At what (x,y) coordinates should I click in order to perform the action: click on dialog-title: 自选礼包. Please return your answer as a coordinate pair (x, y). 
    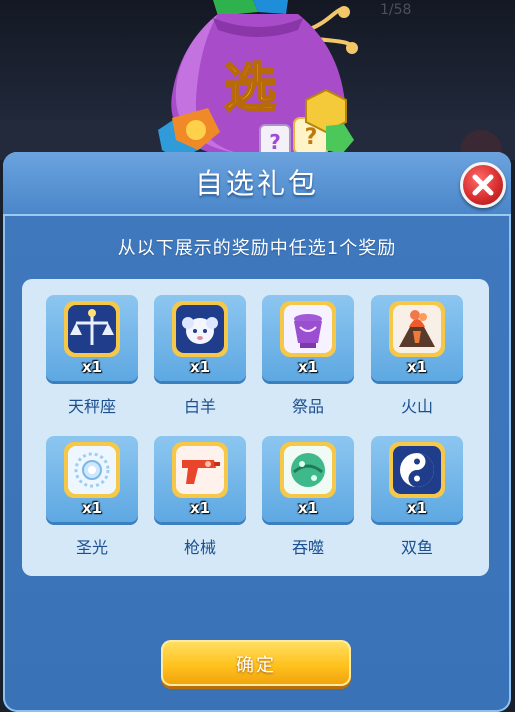
    Looking at the image, I should click on (256, 183).